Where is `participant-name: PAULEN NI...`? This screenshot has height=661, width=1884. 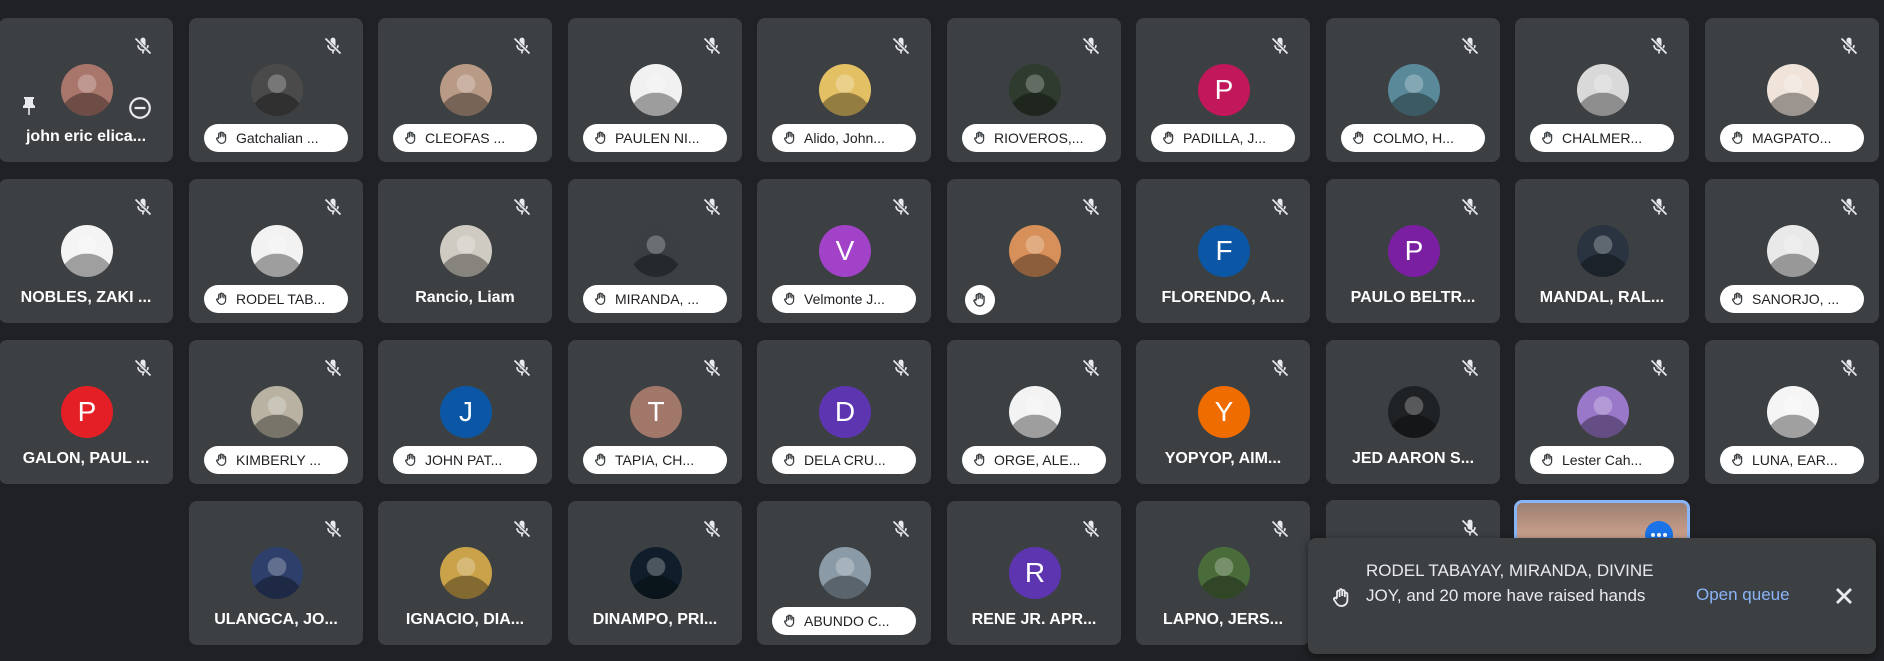 participant-name: PAULEN NI... is located at coordinates (657, 138).